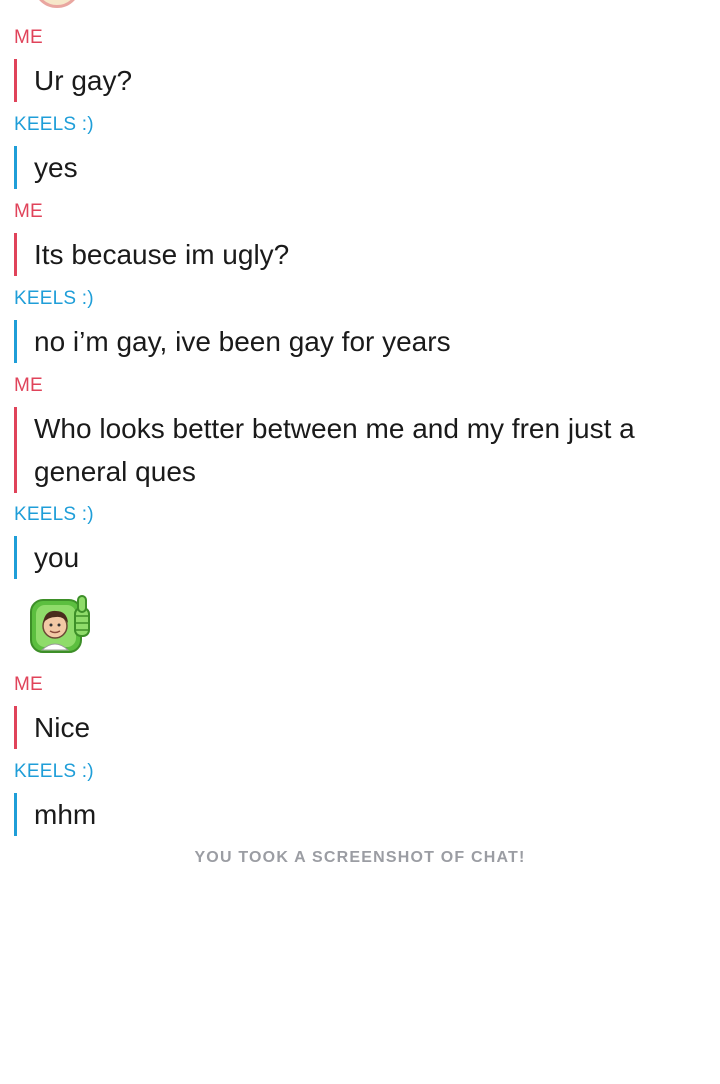  I want to click on chat-message: Nice, so click(359, 727).